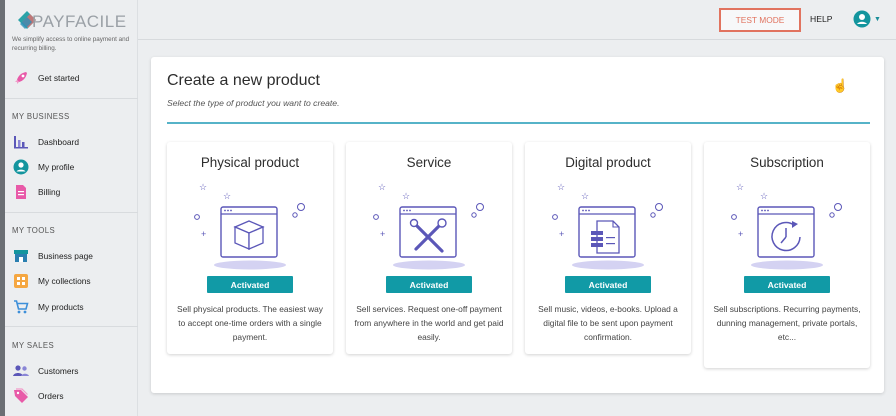  What do you see at coordinates (59, 78) in the screenshot?
I see `sidebar-item-label: Get started` at bounding box center [59, 78].